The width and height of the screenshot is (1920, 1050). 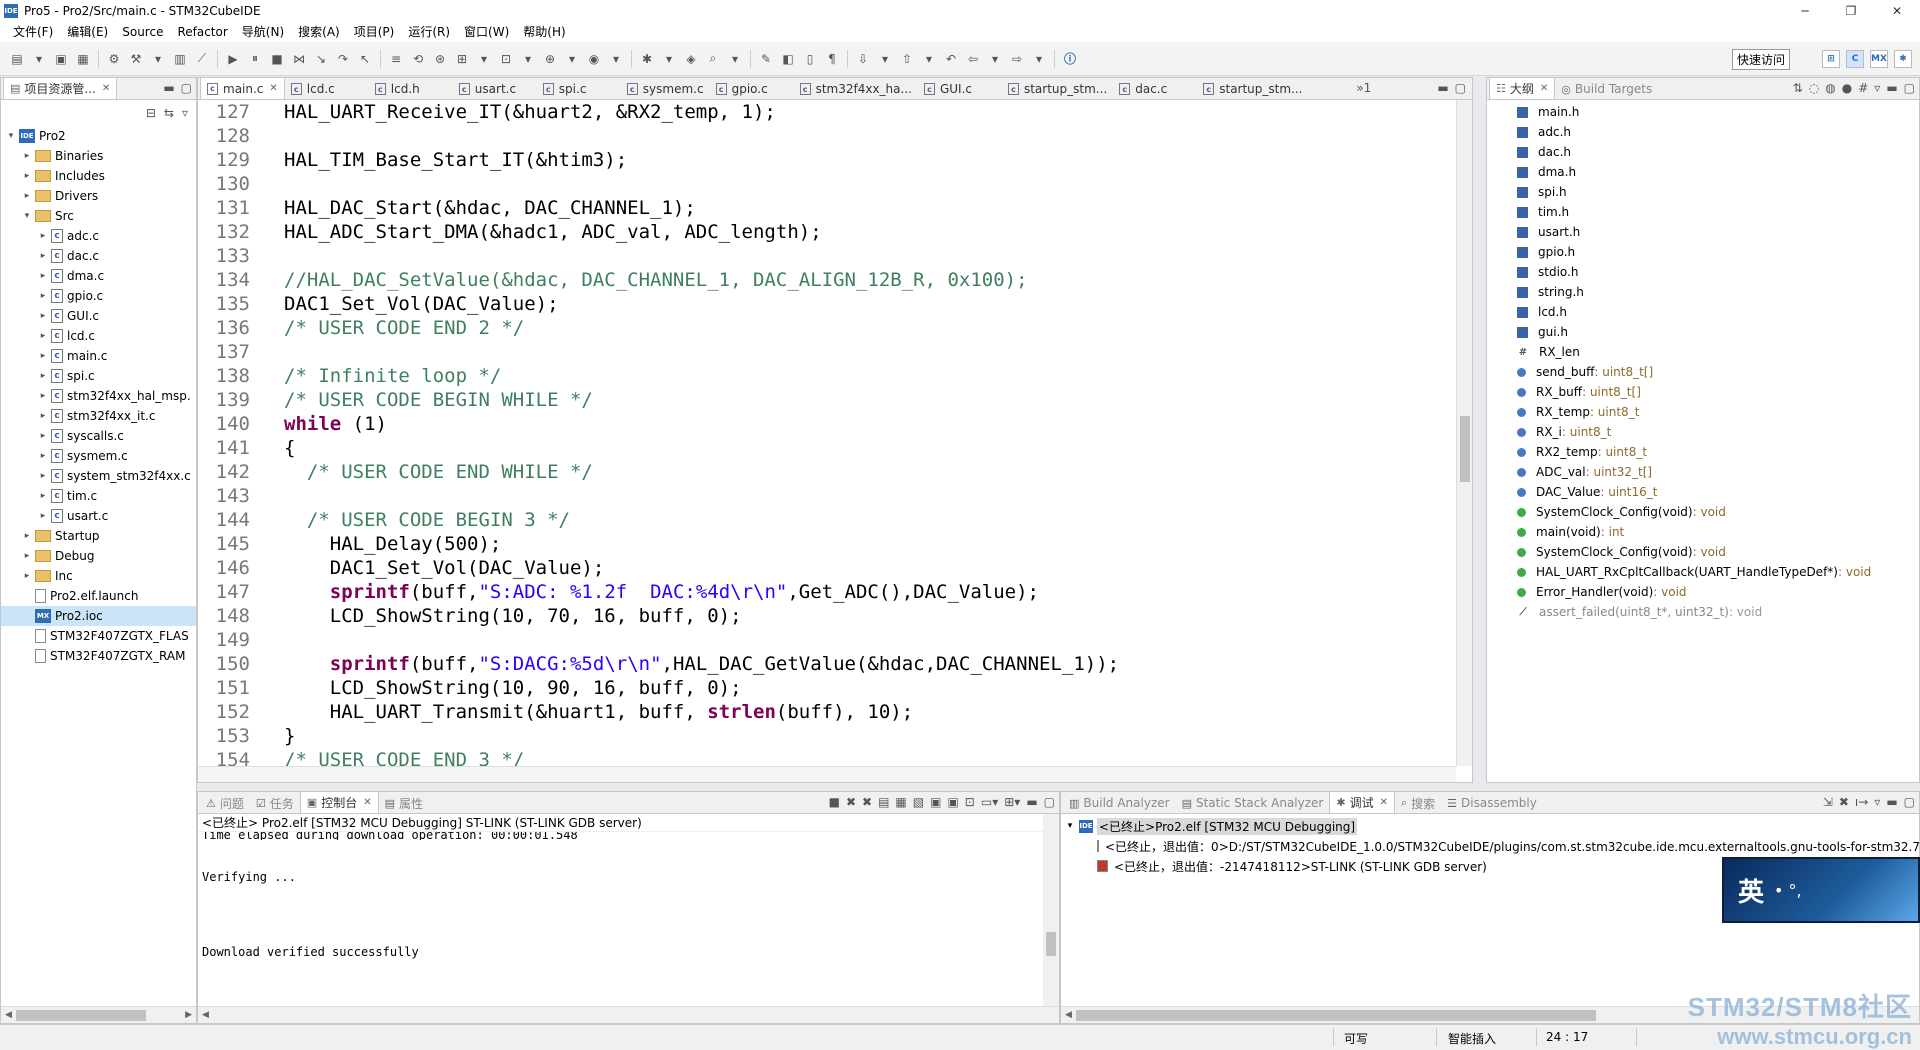 What do you see at coordinates (1363, 88) in the screenshot?
I see `tab-overflow: »1` at bounding box center [1363, 88].